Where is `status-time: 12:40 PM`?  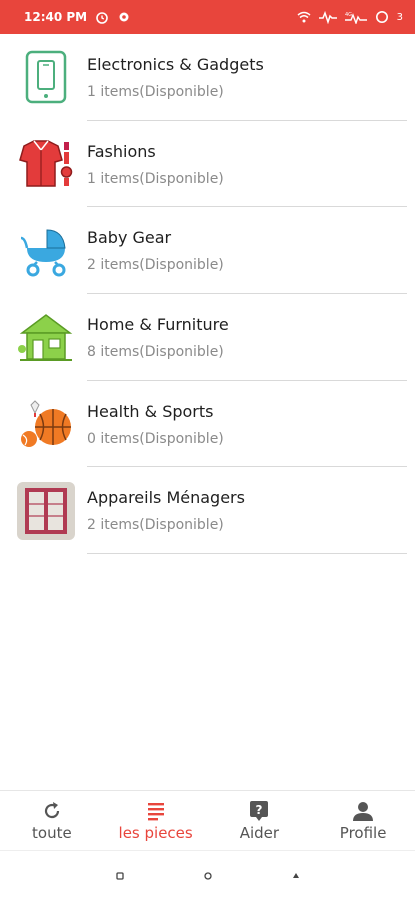 status-time: 12:40 PM is located at coordinates (56, 17).